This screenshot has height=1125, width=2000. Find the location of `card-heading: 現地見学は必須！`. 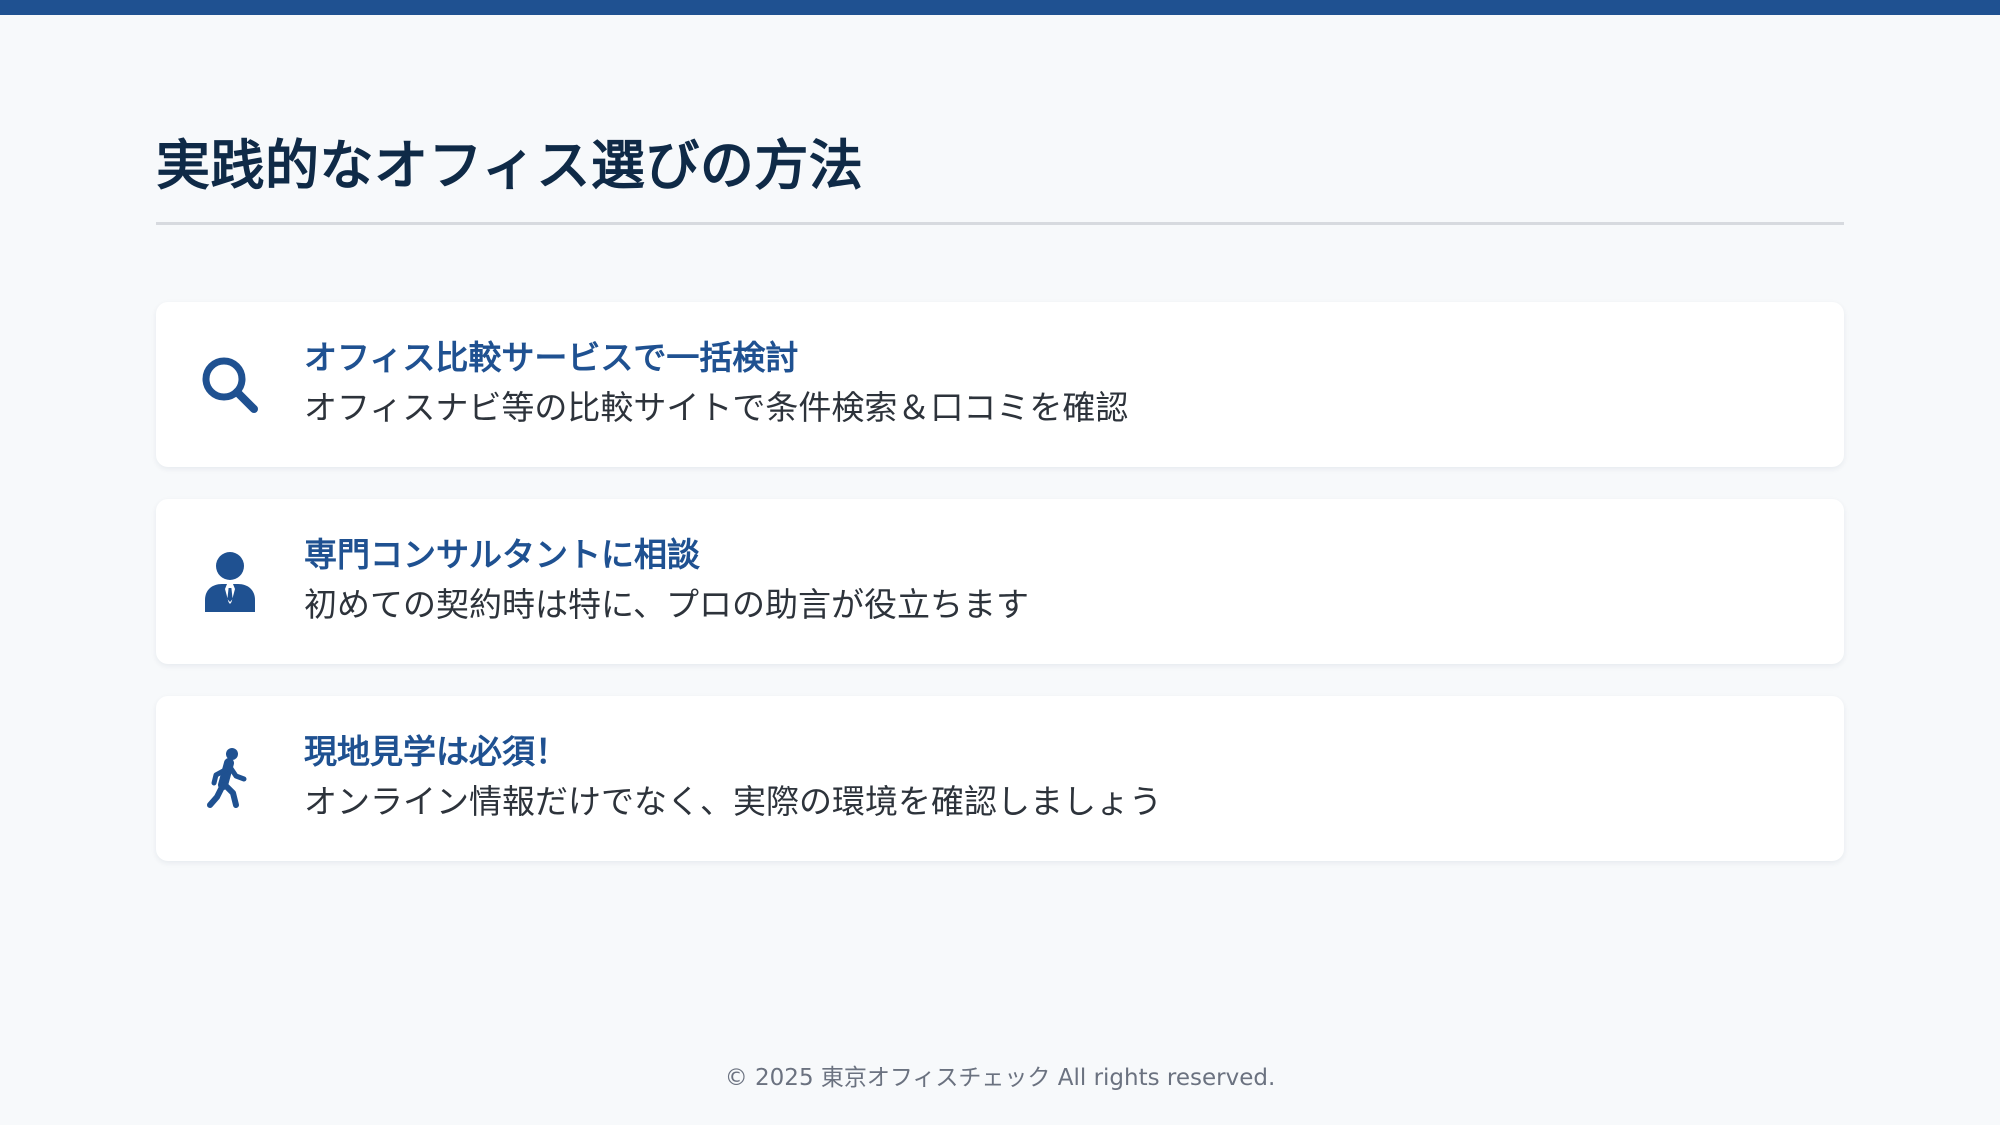

card-heading: 現地見学は必須！ is located at coordinates (436, 751).